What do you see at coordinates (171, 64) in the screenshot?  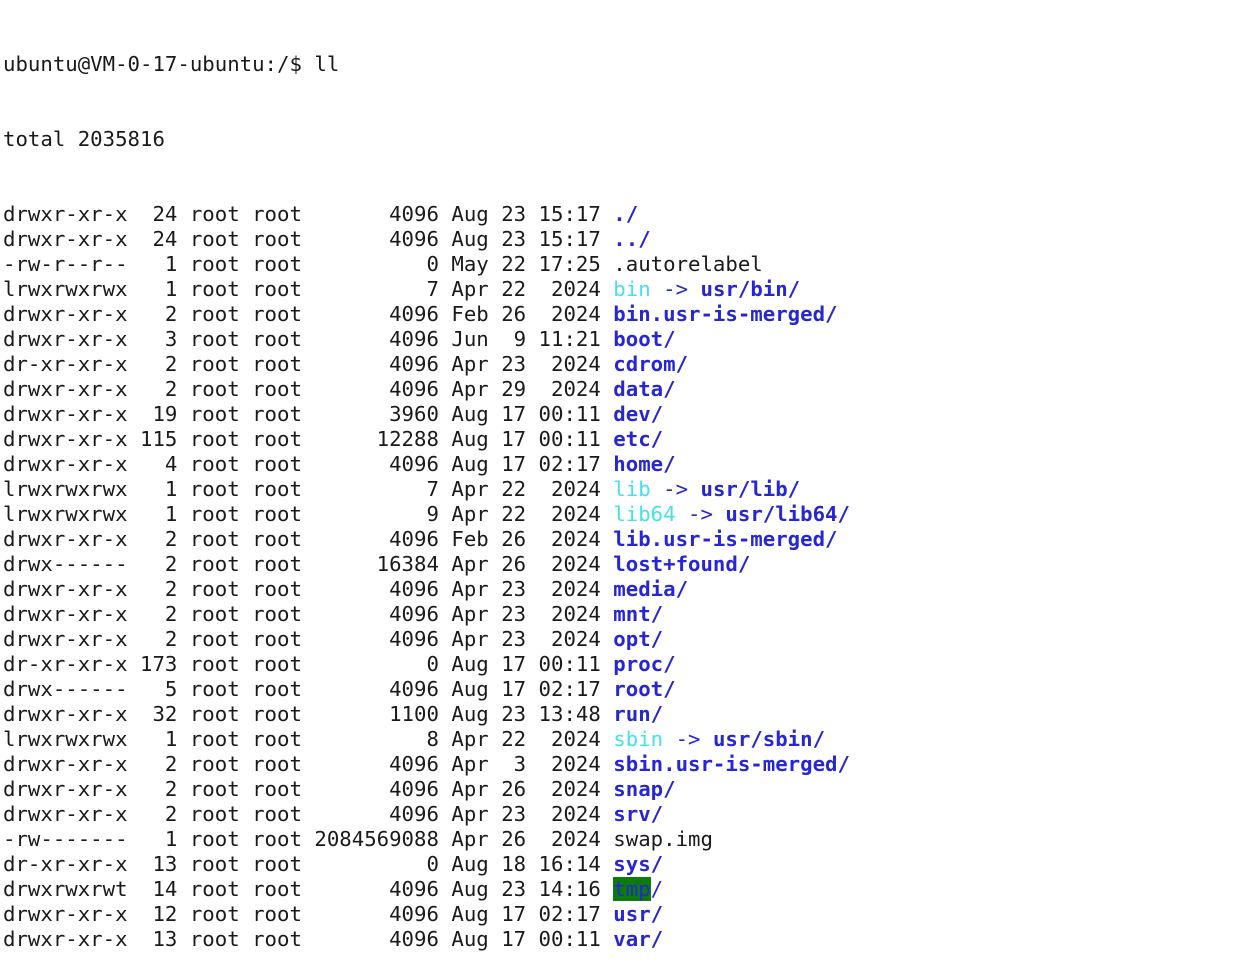 I see `prompt-line: ubuntu@VM-0-17-ubuntu:/$ ll` at bounding box center [171, 64].